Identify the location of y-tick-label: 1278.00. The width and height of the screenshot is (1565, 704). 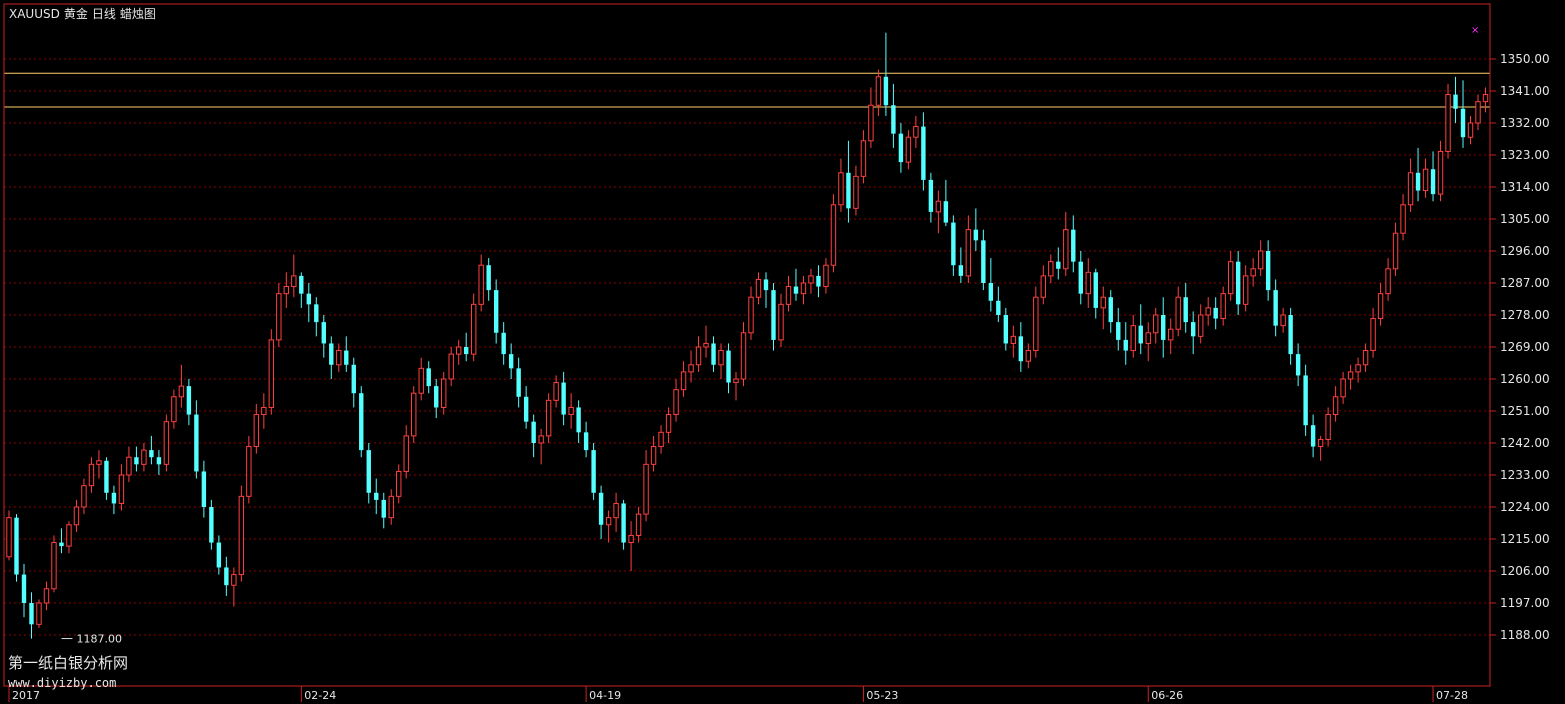
(1525, 315).